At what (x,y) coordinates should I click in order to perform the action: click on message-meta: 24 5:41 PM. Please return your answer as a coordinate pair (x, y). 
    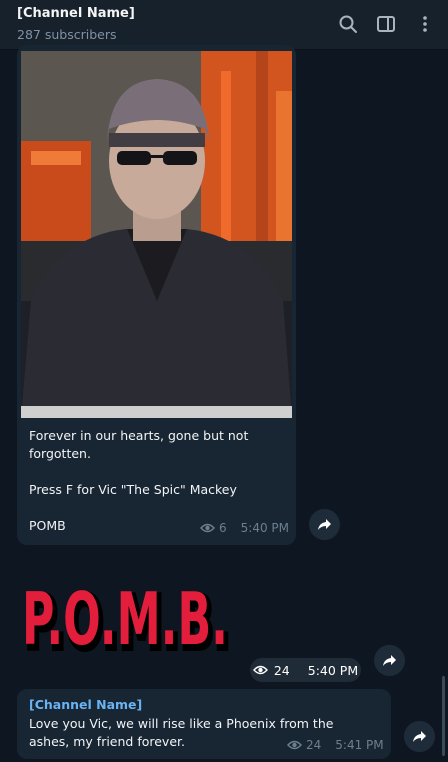
    Looking at the image, I should click on (335, 745).